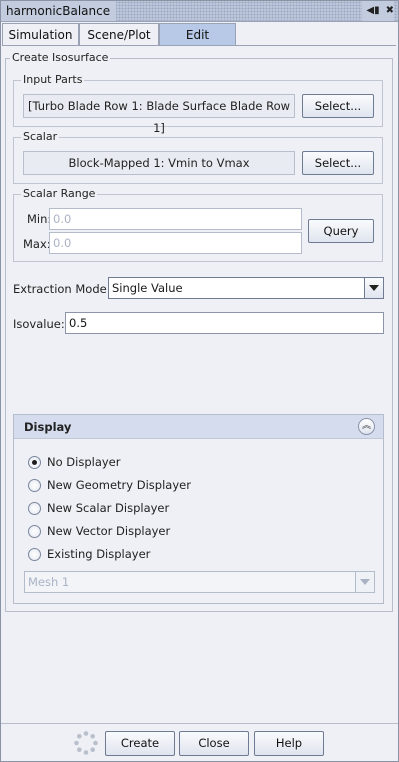 The width and height of the screenshot is (399, 762). I want to click on extraction-mode-combo: Single Value, so click(246, 288).